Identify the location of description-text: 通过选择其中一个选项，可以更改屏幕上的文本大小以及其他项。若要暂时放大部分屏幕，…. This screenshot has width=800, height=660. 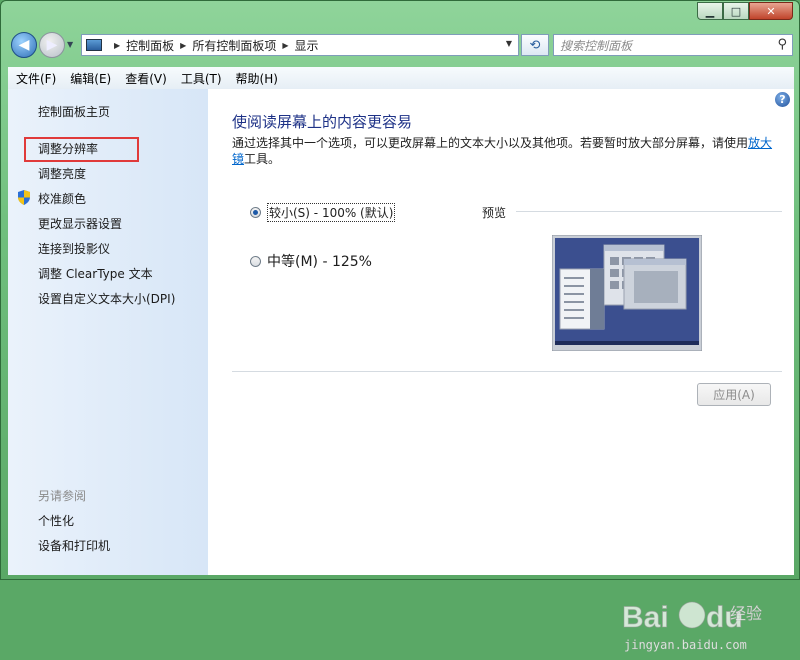
(490, 143).